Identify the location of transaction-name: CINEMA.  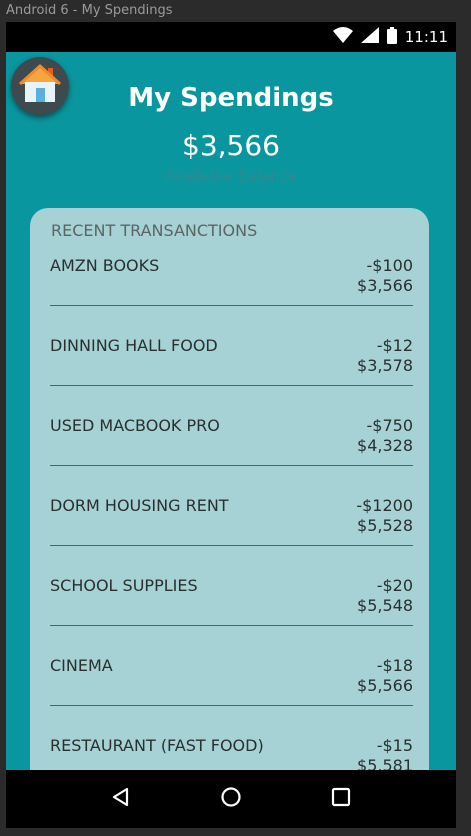
(81, 665).